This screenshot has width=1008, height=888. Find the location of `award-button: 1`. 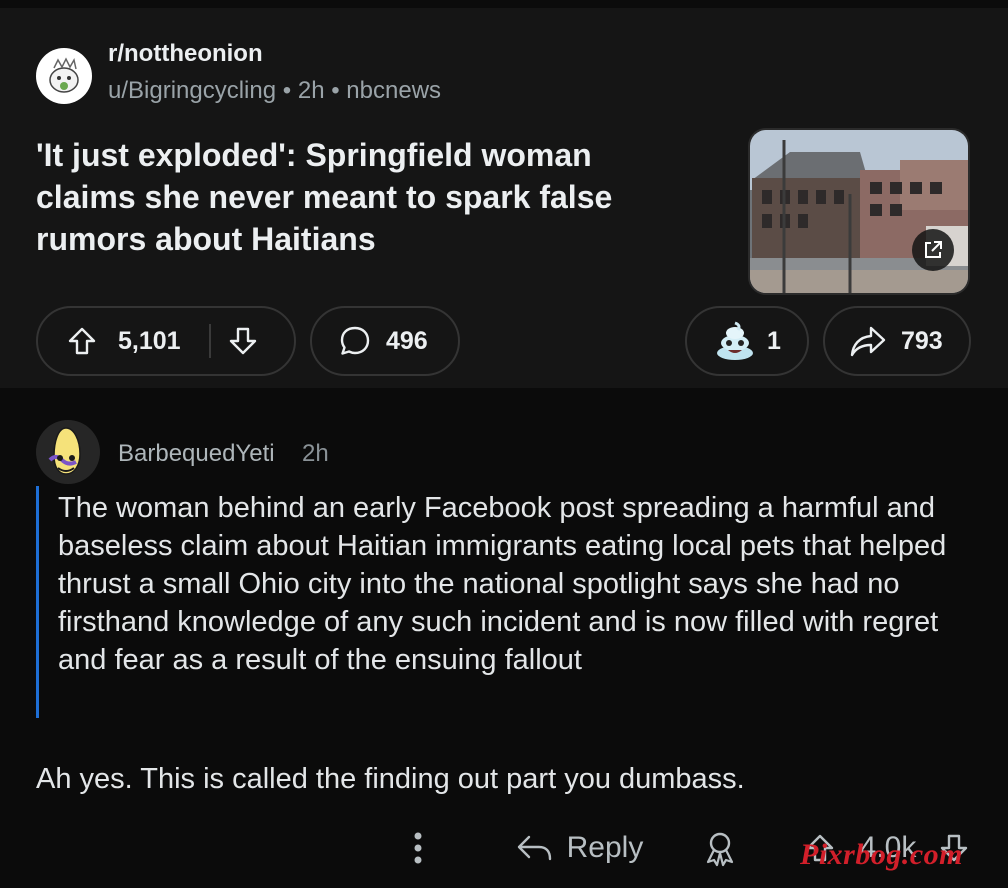

award-button: 1 is located at coordinates (747, 341).